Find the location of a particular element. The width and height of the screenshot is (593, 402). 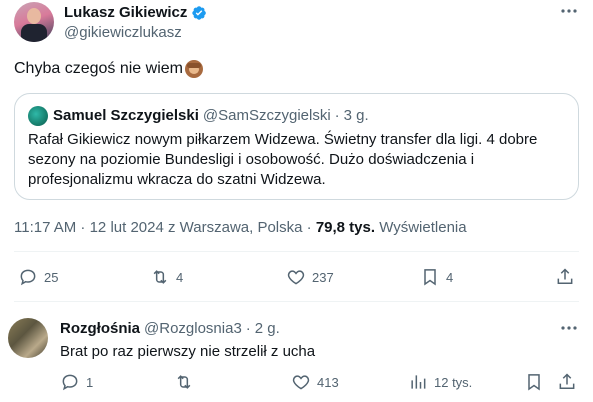

retweet-count: 4 is located at coordinates (180, 277).